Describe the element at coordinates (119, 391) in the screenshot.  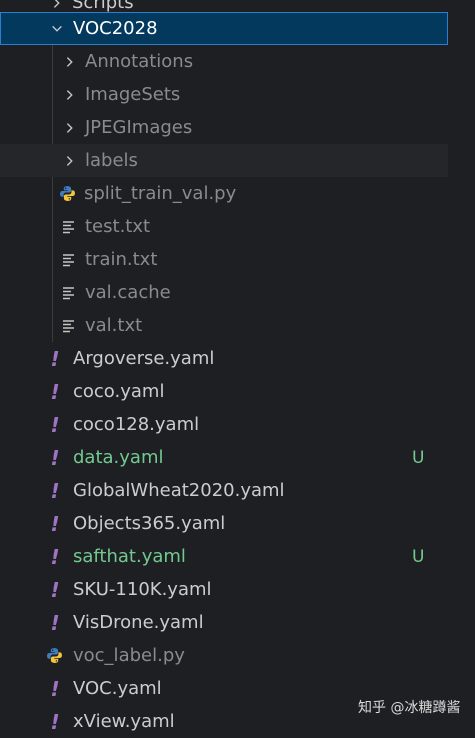
I see `file-label: coco.yaml` at that location.